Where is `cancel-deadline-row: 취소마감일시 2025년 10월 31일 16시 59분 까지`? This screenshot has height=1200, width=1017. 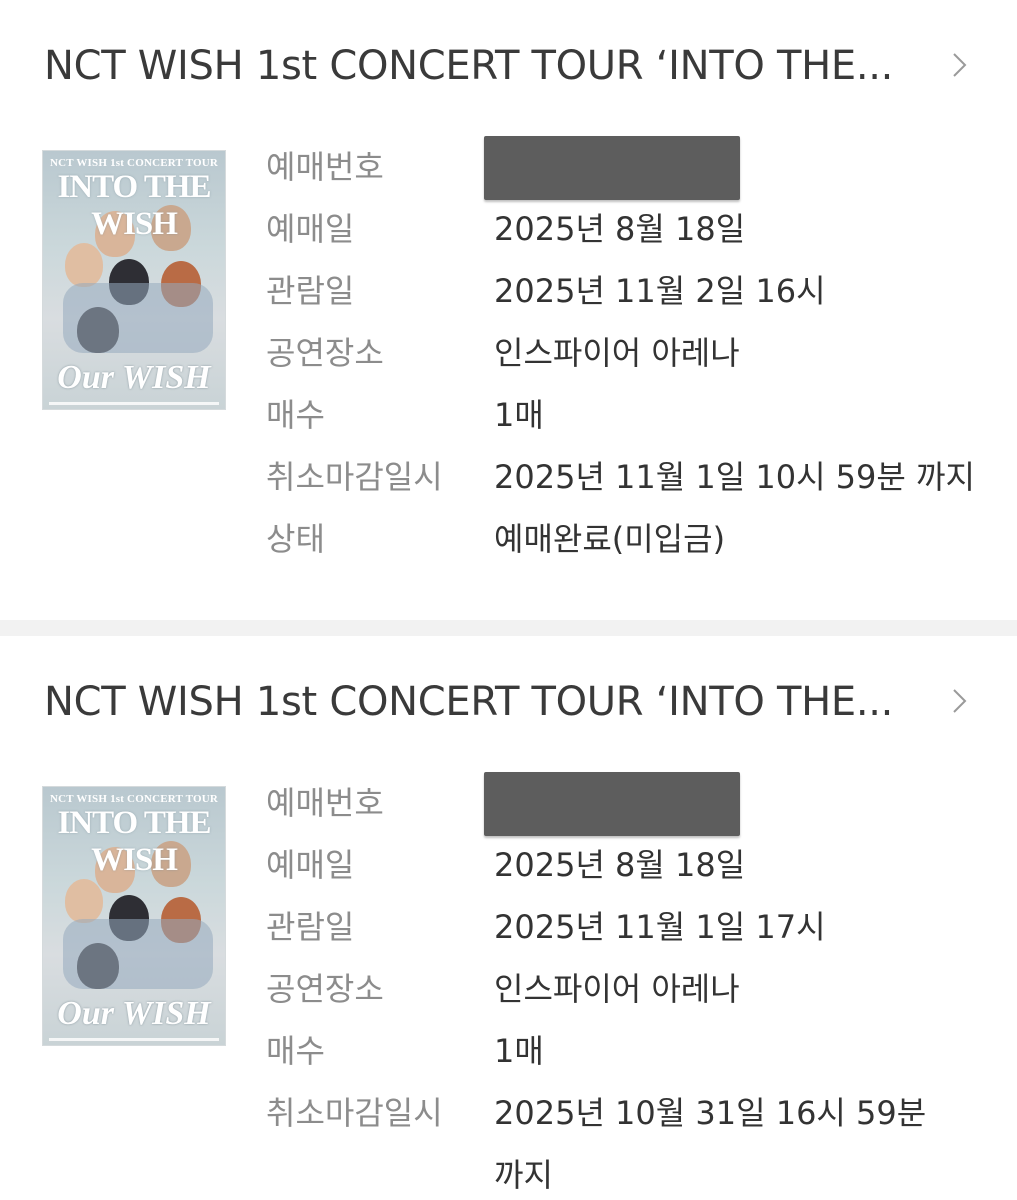 cancel-deadline-row: 취소마감일시 2025년 10월 31일 16시 59분 까지 is located at coordinates (626, 1141).